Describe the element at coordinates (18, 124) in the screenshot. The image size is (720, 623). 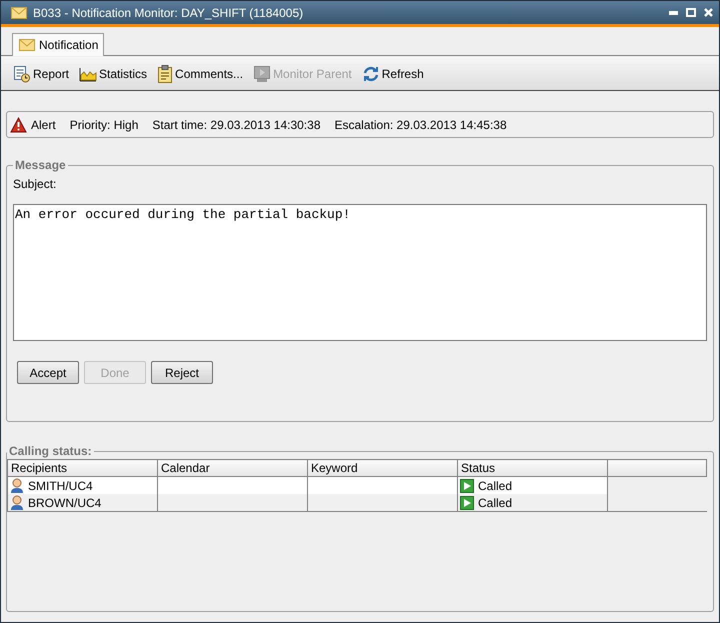
I see `warning-icon` at that location.